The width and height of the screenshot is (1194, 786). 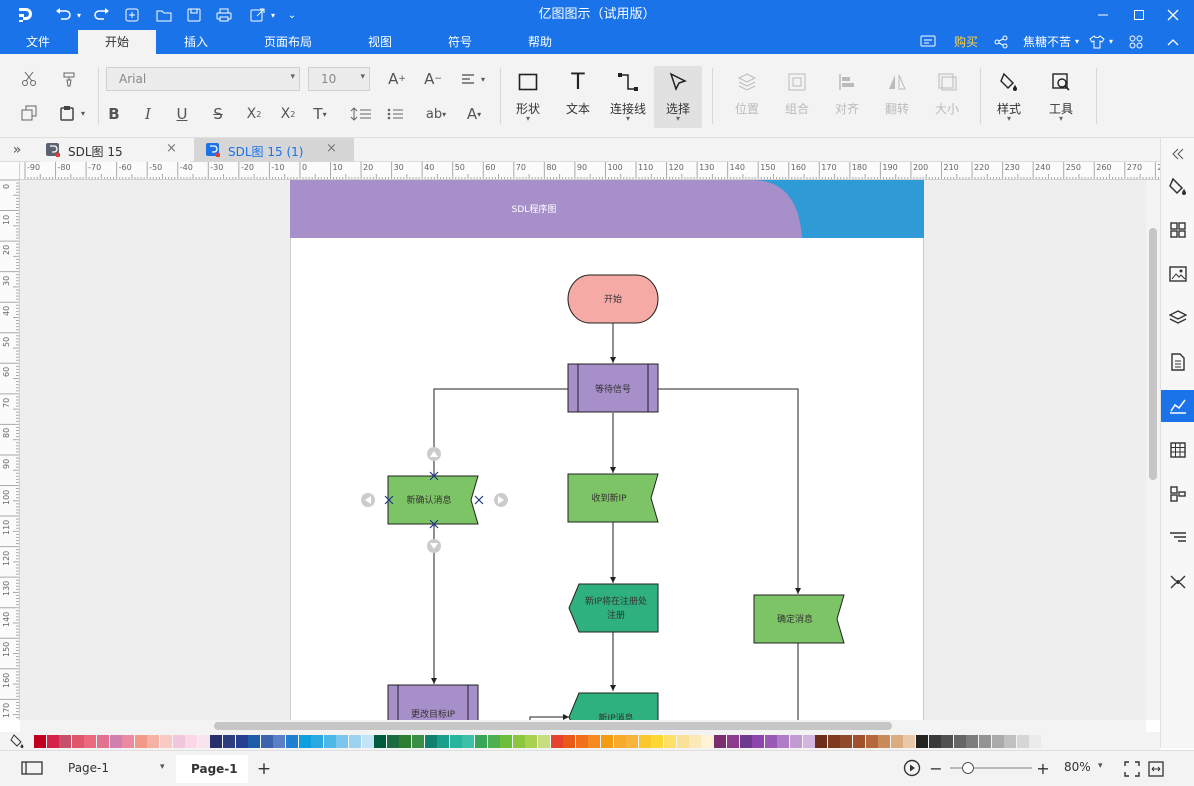 I want to click on line-spacing-icon, so click(x=361, y=114).